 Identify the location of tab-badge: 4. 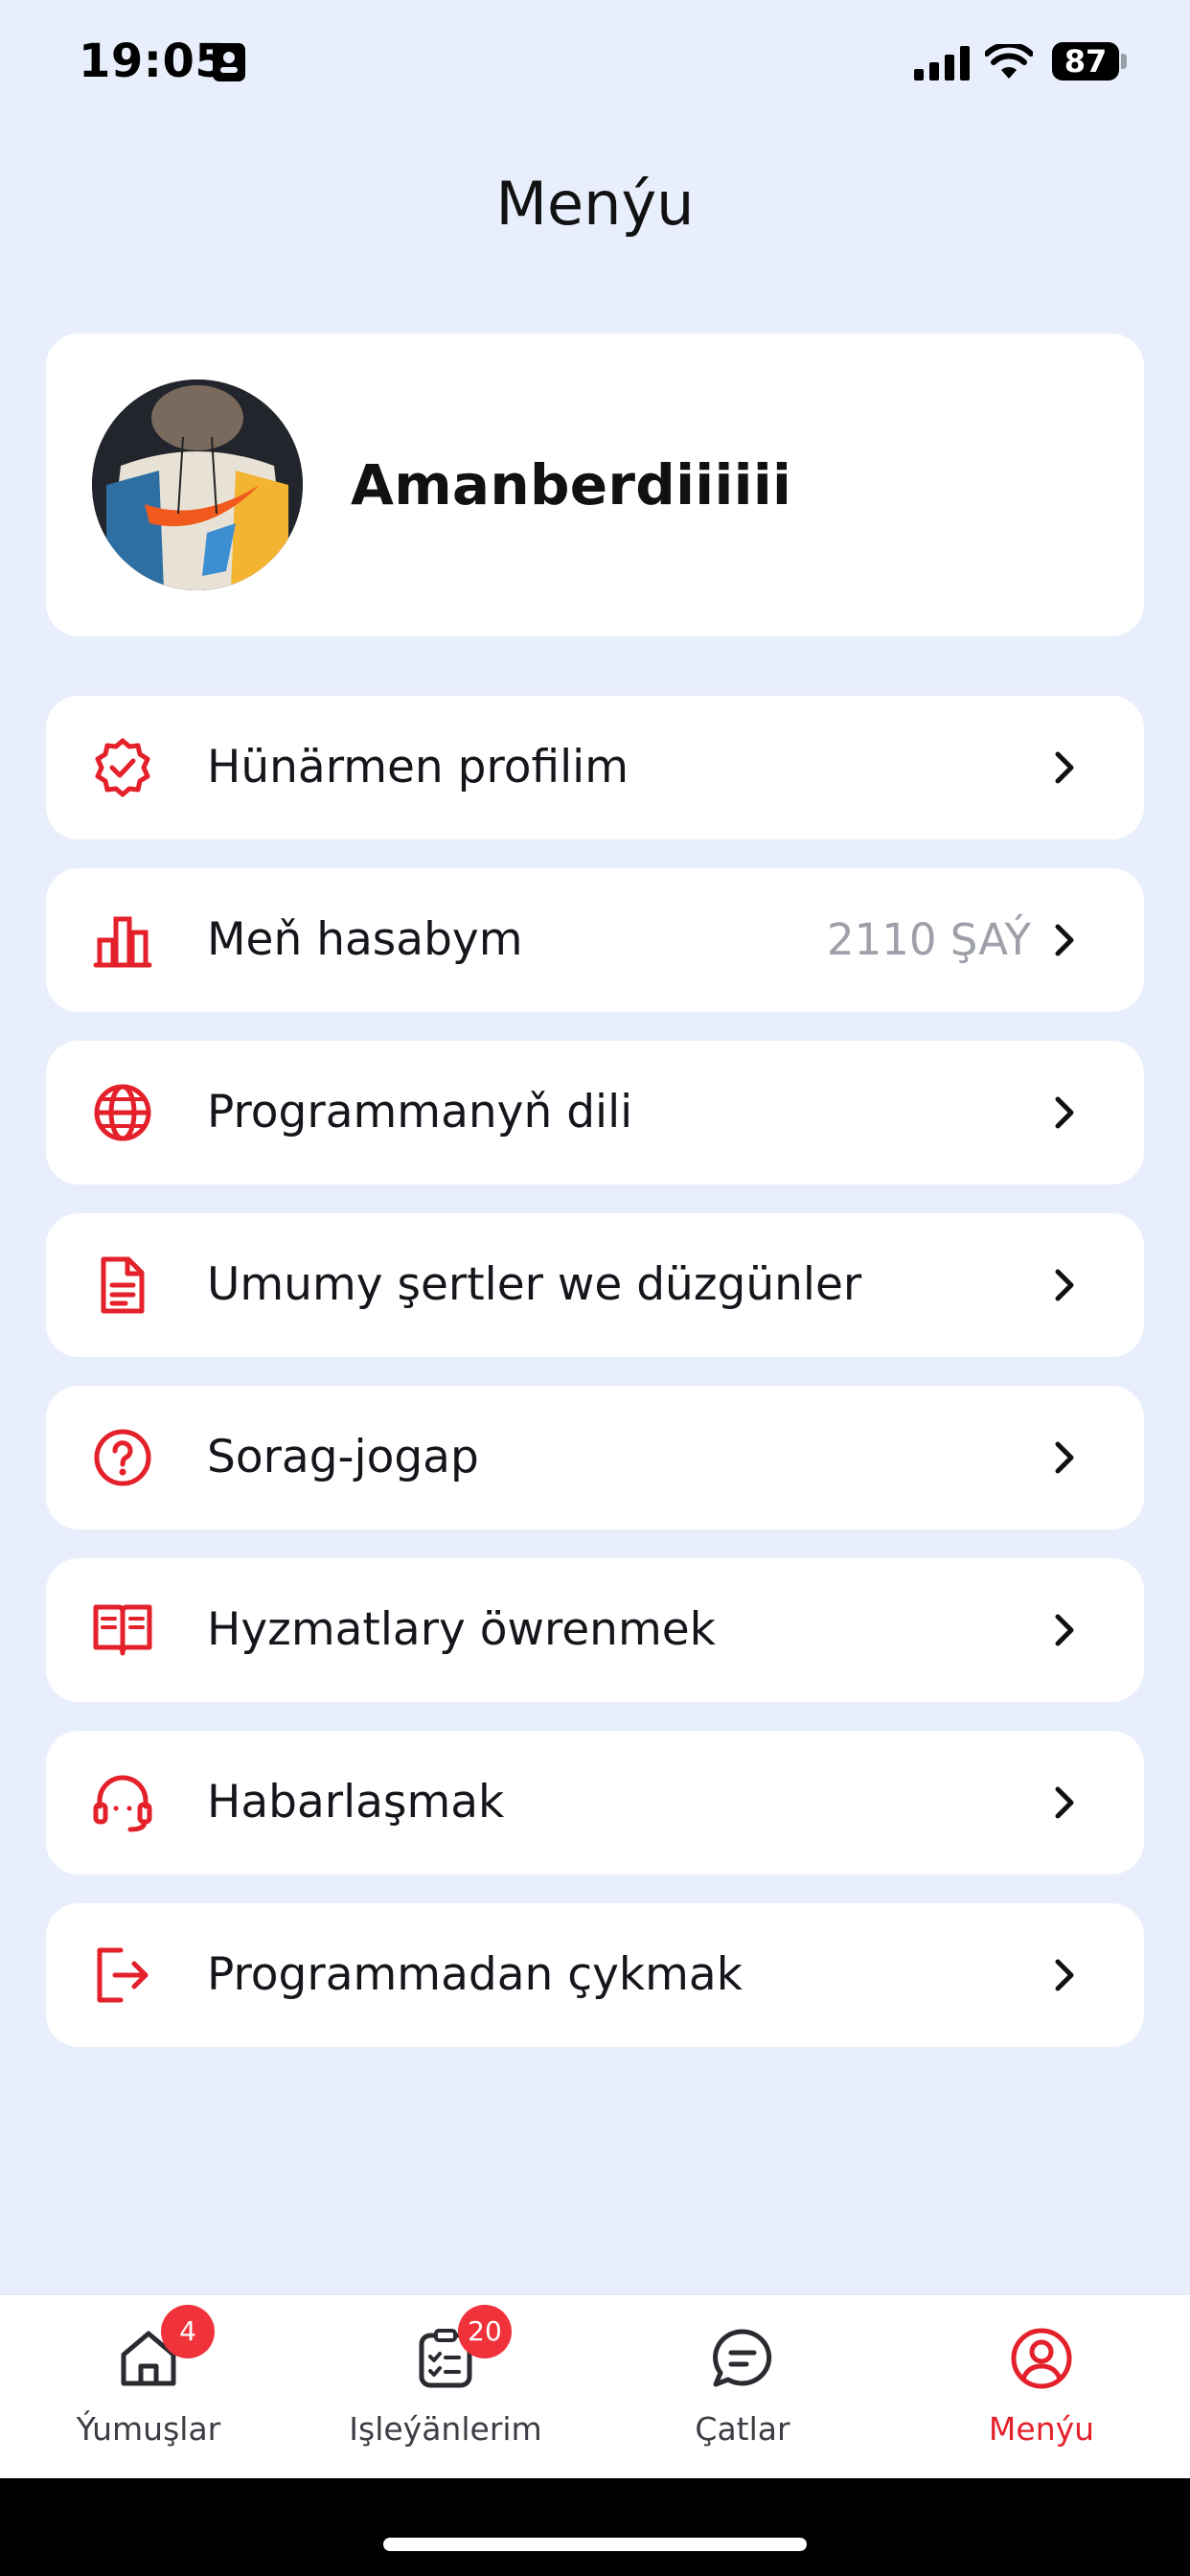
(188, 2331).